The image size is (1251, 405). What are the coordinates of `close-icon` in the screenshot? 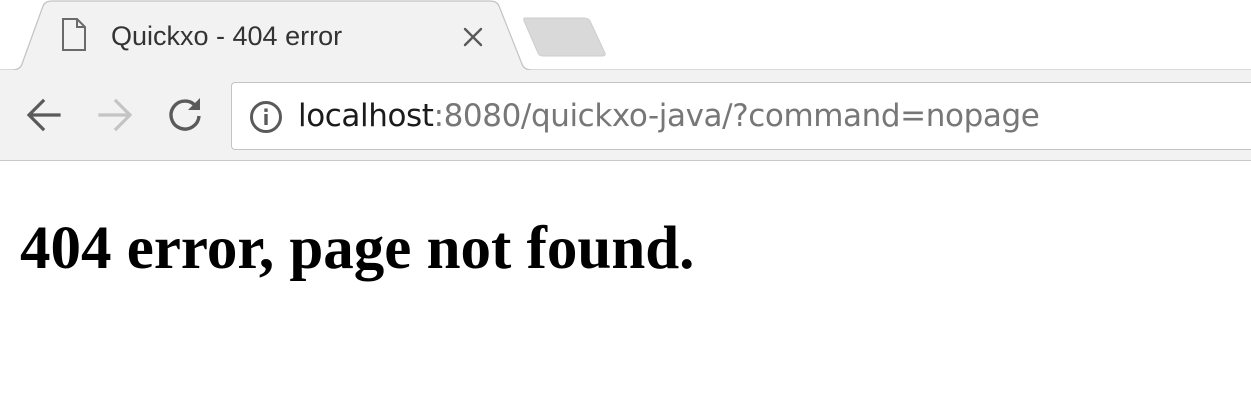 It's located at (473, 37).